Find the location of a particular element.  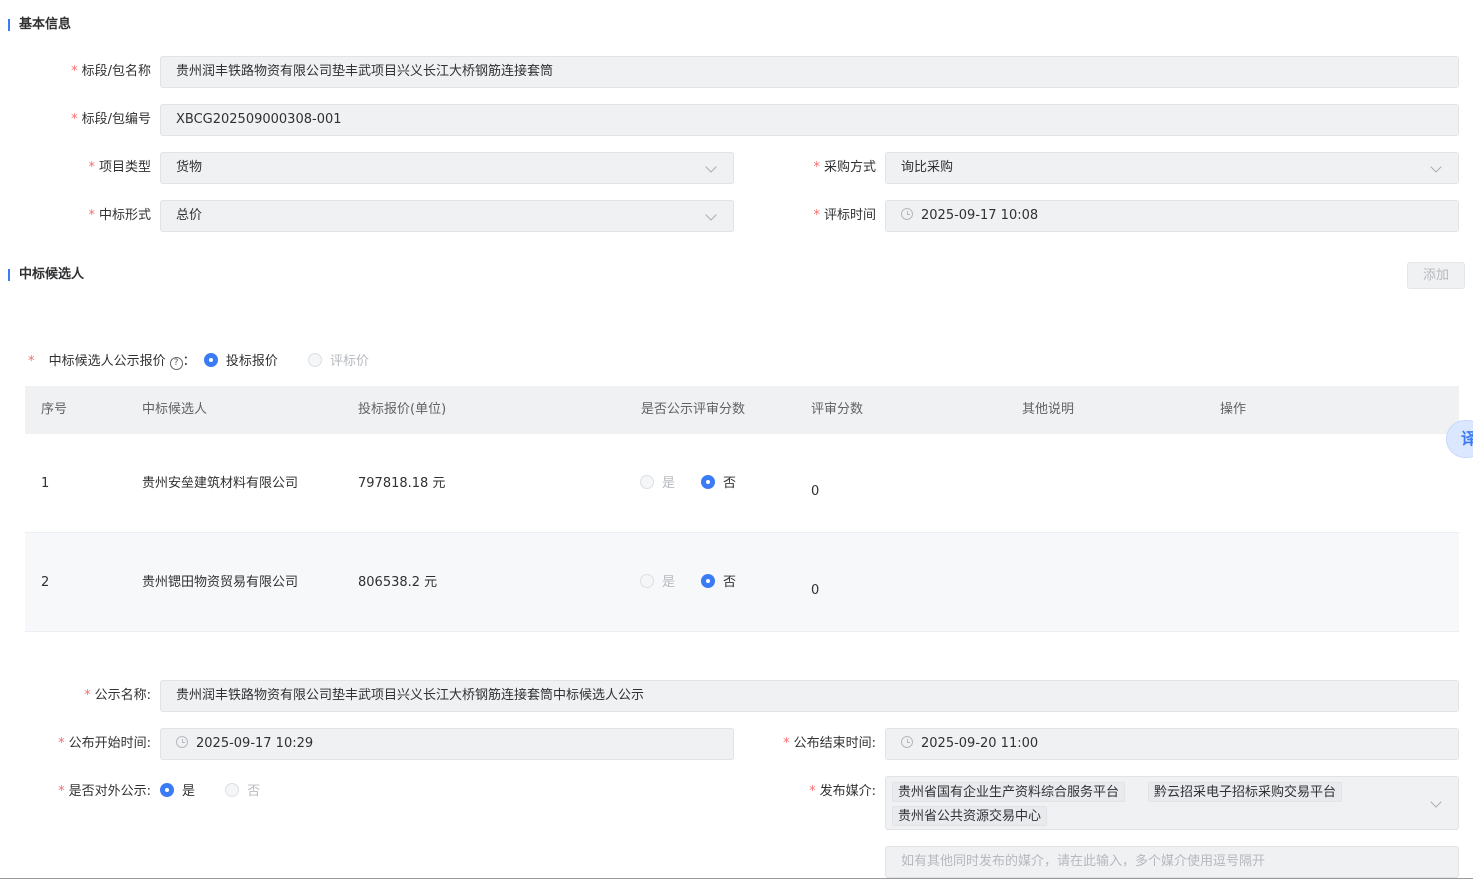

table-header: 序号 中标候选人 投标报价(单位) 是否公示评审分数 评审分数 其他说明 操作 is located at coordinates (742, 410).